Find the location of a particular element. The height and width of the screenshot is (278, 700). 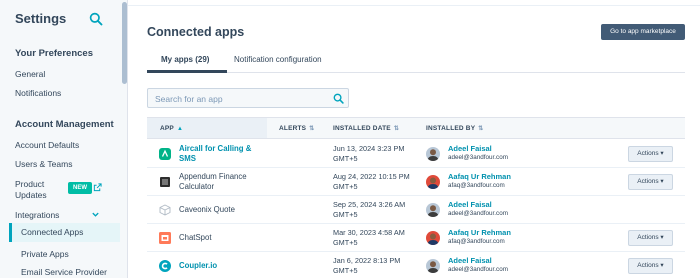

coupler-icon is located at coordinates (165, 266).